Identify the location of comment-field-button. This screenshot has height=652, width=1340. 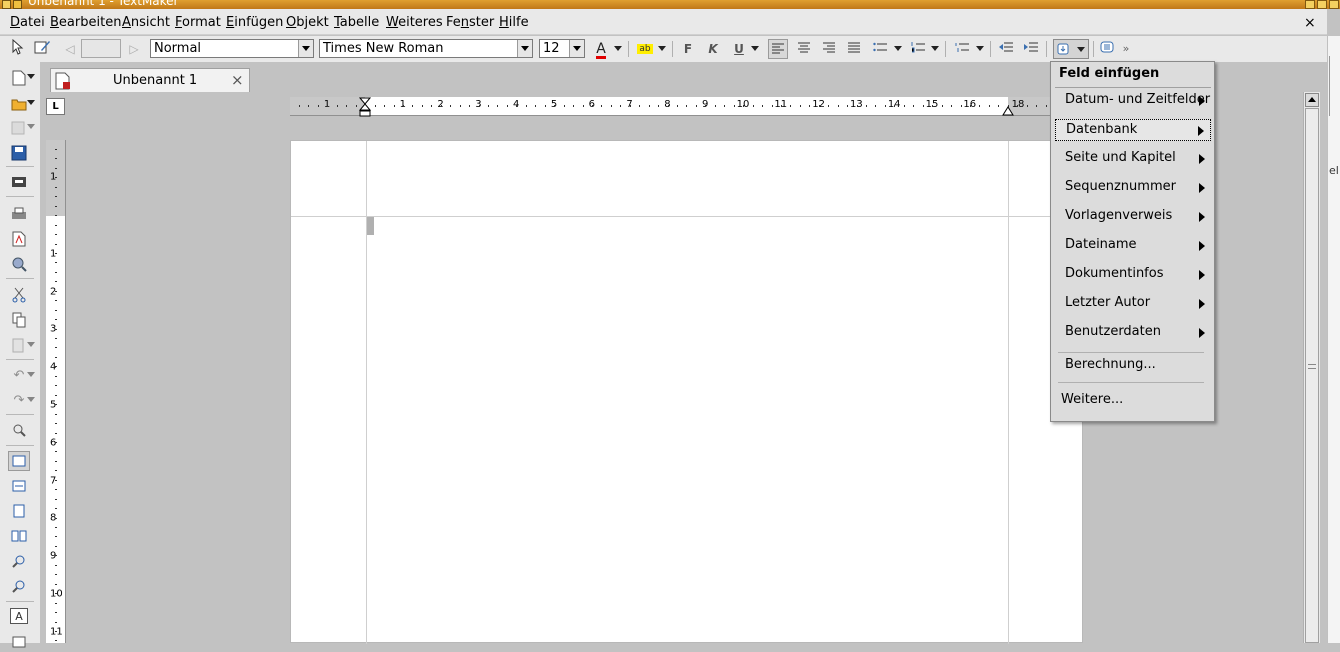
(1107, 49).